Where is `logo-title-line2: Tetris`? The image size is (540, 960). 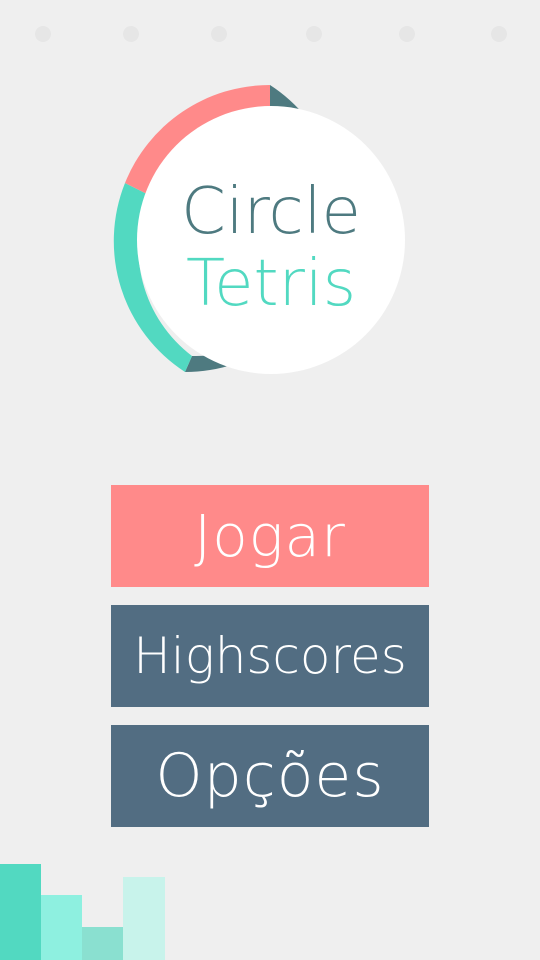
logo-title-line2: Tetris is located at coordinates (271, 284).